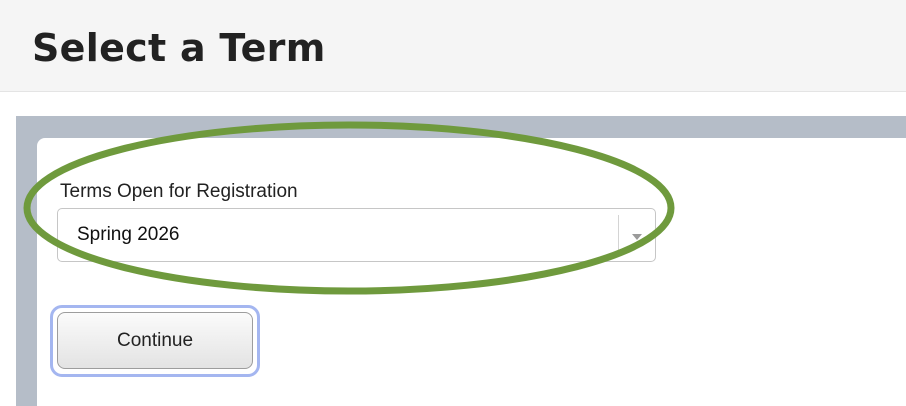  Describe the element at coordinates (155, 340) in the screenshot. I see `continue-button: Continue` at that location.